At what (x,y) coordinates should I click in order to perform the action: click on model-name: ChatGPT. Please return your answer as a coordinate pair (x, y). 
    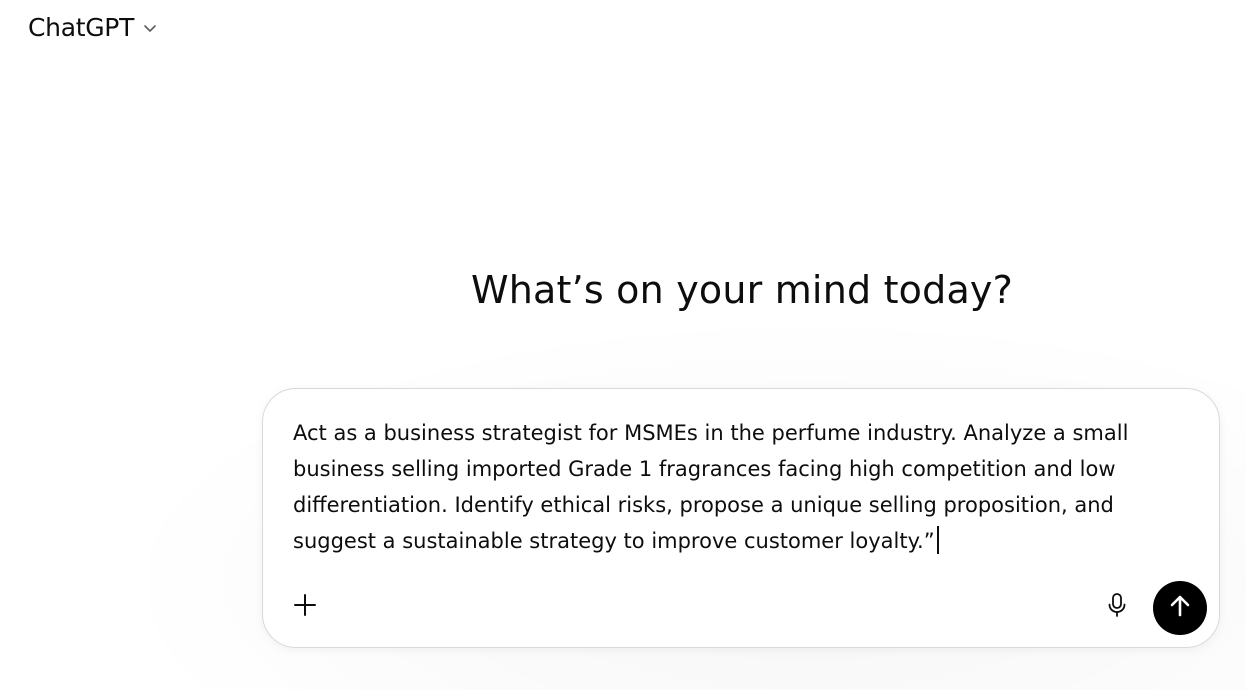
    Looking at the image, I should click on (81, 27).